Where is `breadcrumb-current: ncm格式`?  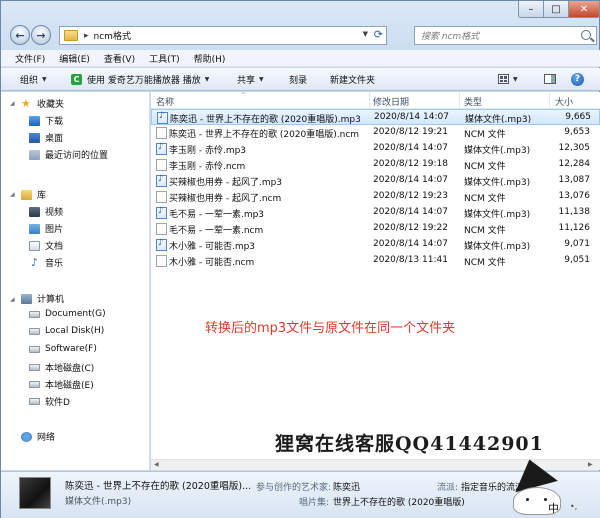
breadcrumb-current: ncm格式 is located at coordinates (112, 35).